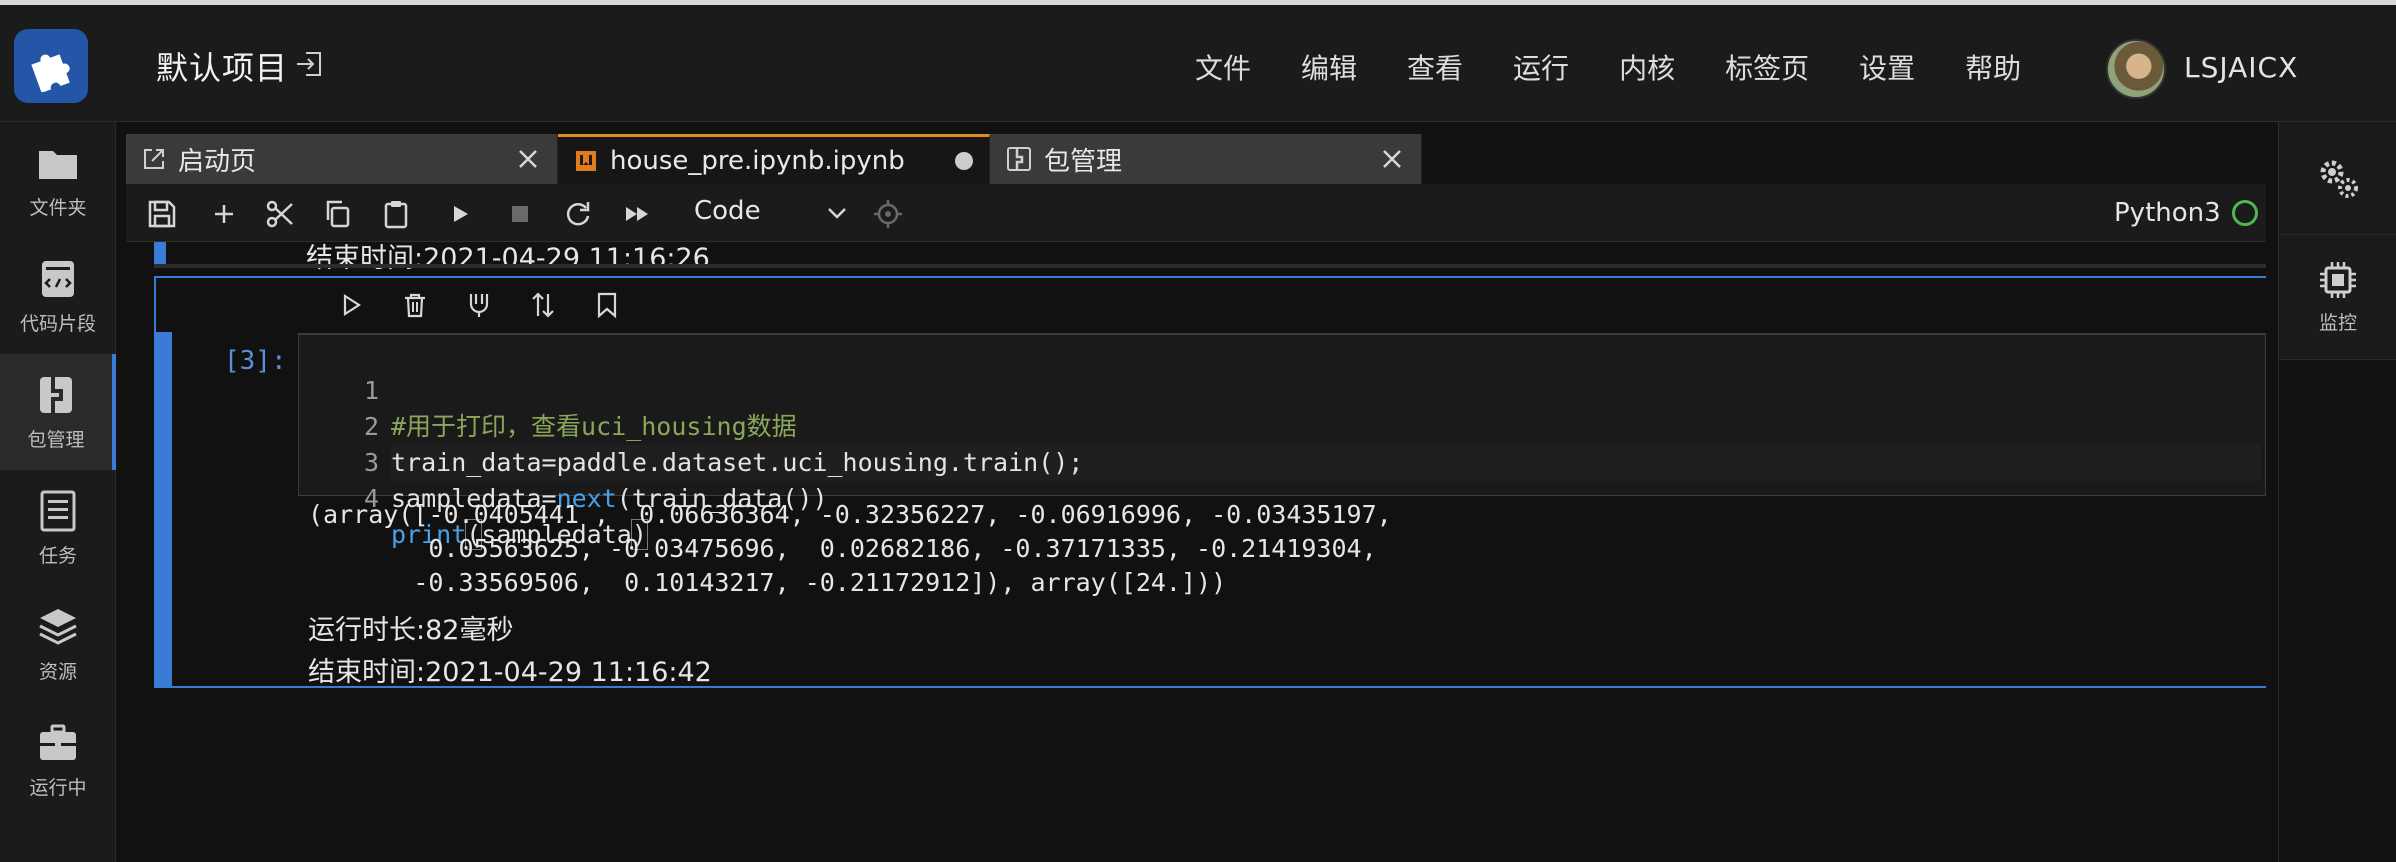  I want to click on sidebar-item-label: 任务, so click(57, 555).